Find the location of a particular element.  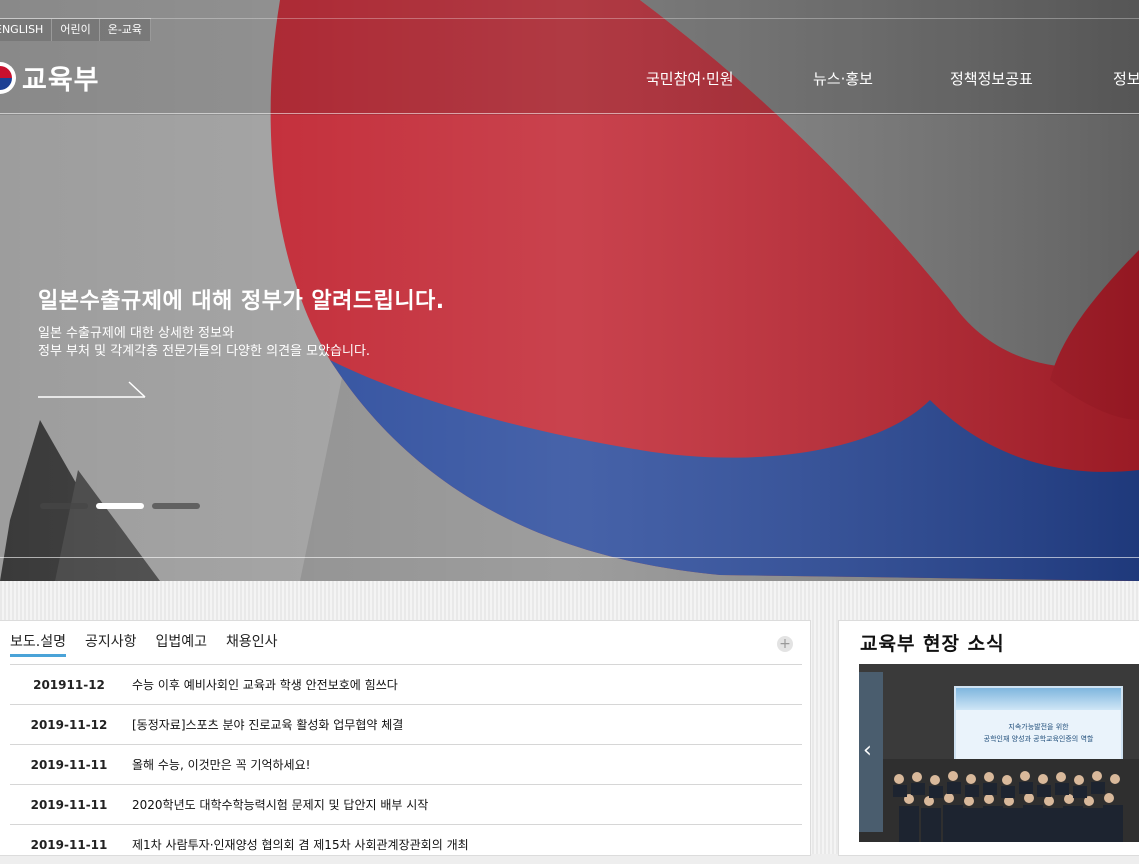

news-title: [동정자료]스포츠 분야 진로교육 활성화 업무협약 체결 is located at coordinates (267, 724).